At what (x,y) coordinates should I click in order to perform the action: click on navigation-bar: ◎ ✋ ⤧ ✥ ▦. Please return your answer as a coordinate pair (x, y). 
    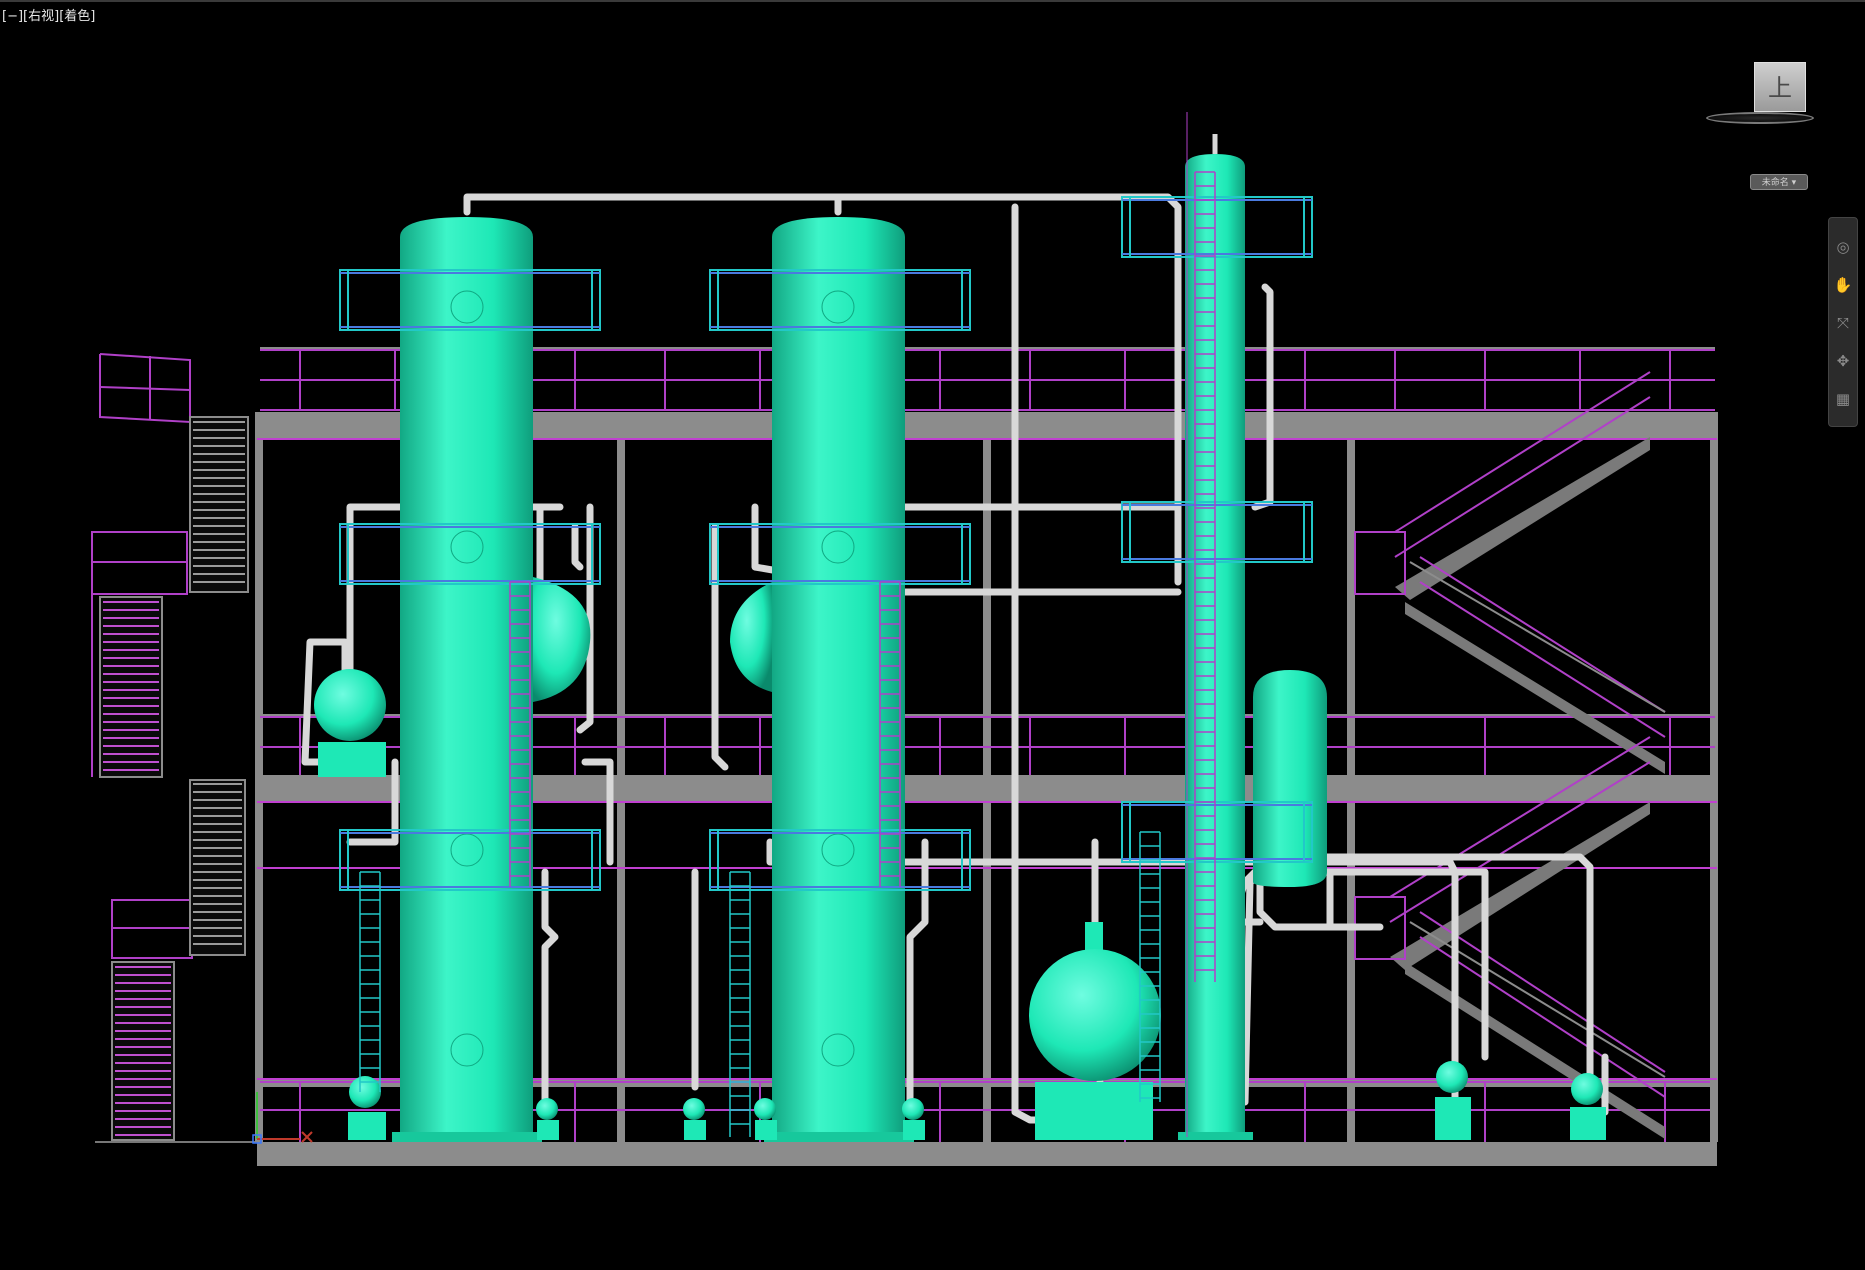
    Looking at the image, I should click on (1843, 322).